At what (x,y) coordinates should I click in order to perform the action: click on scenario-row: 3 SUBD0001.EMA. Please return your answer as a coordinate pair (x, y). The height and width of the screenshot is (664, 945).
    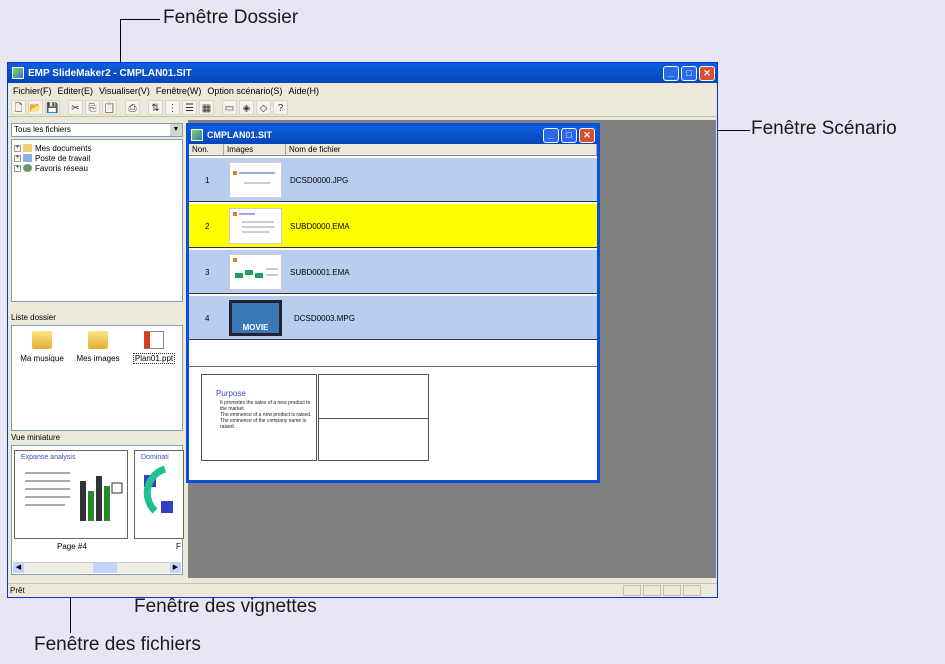
    Looking at the image, I should click on (393, 272).